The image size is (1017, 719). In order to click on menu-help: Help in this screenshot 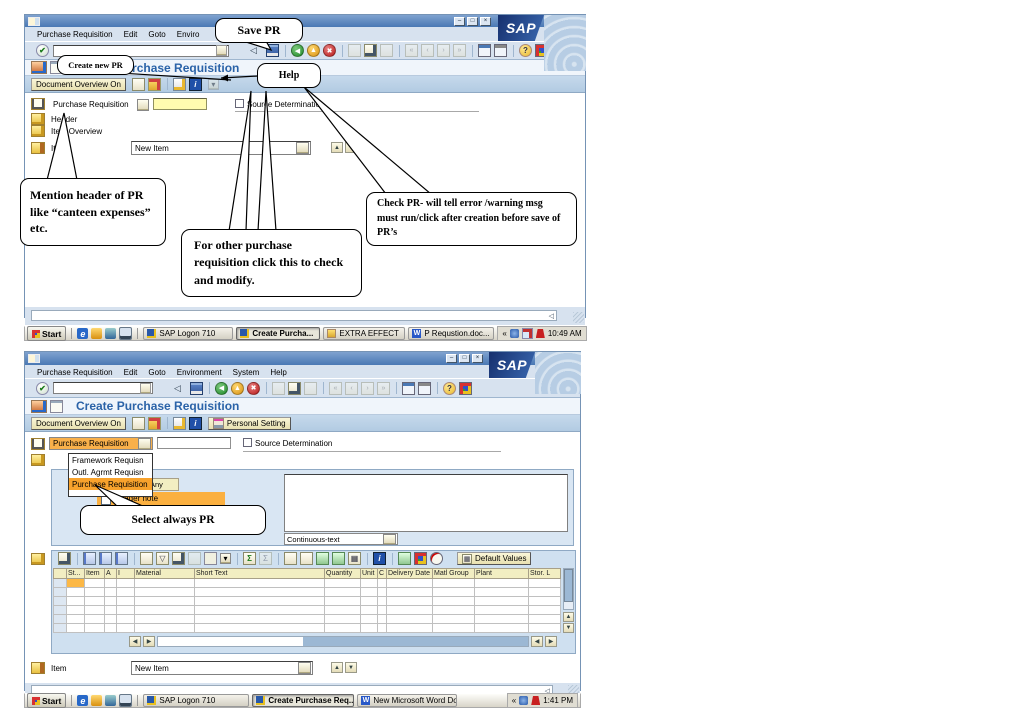, I will do `click(278, 372)`.